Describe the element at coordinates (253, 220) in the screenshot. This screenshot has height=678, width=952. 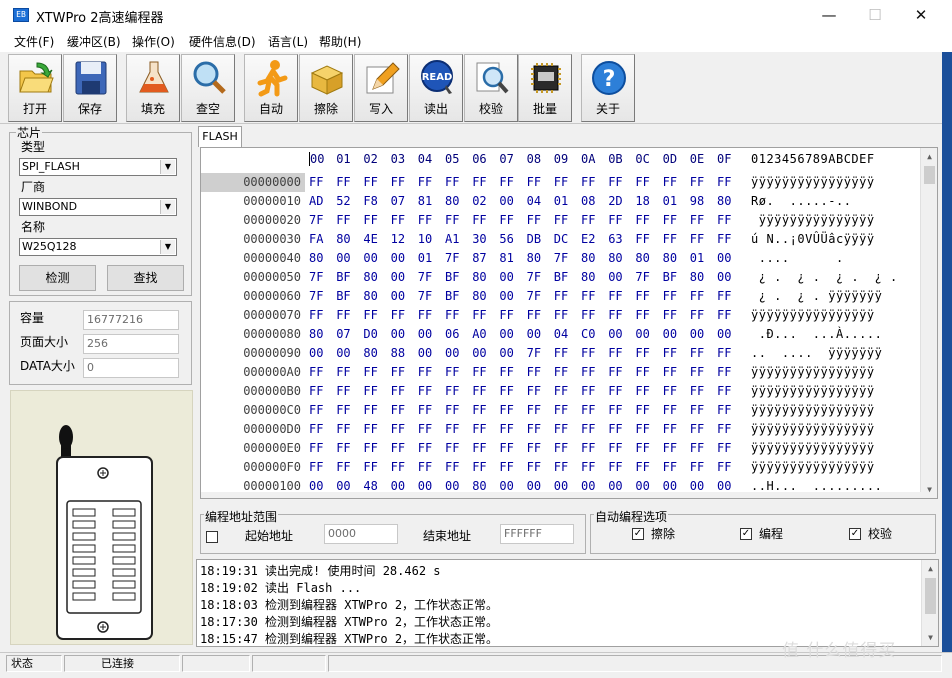
I see `hex-row-address: 00000020` at that location.